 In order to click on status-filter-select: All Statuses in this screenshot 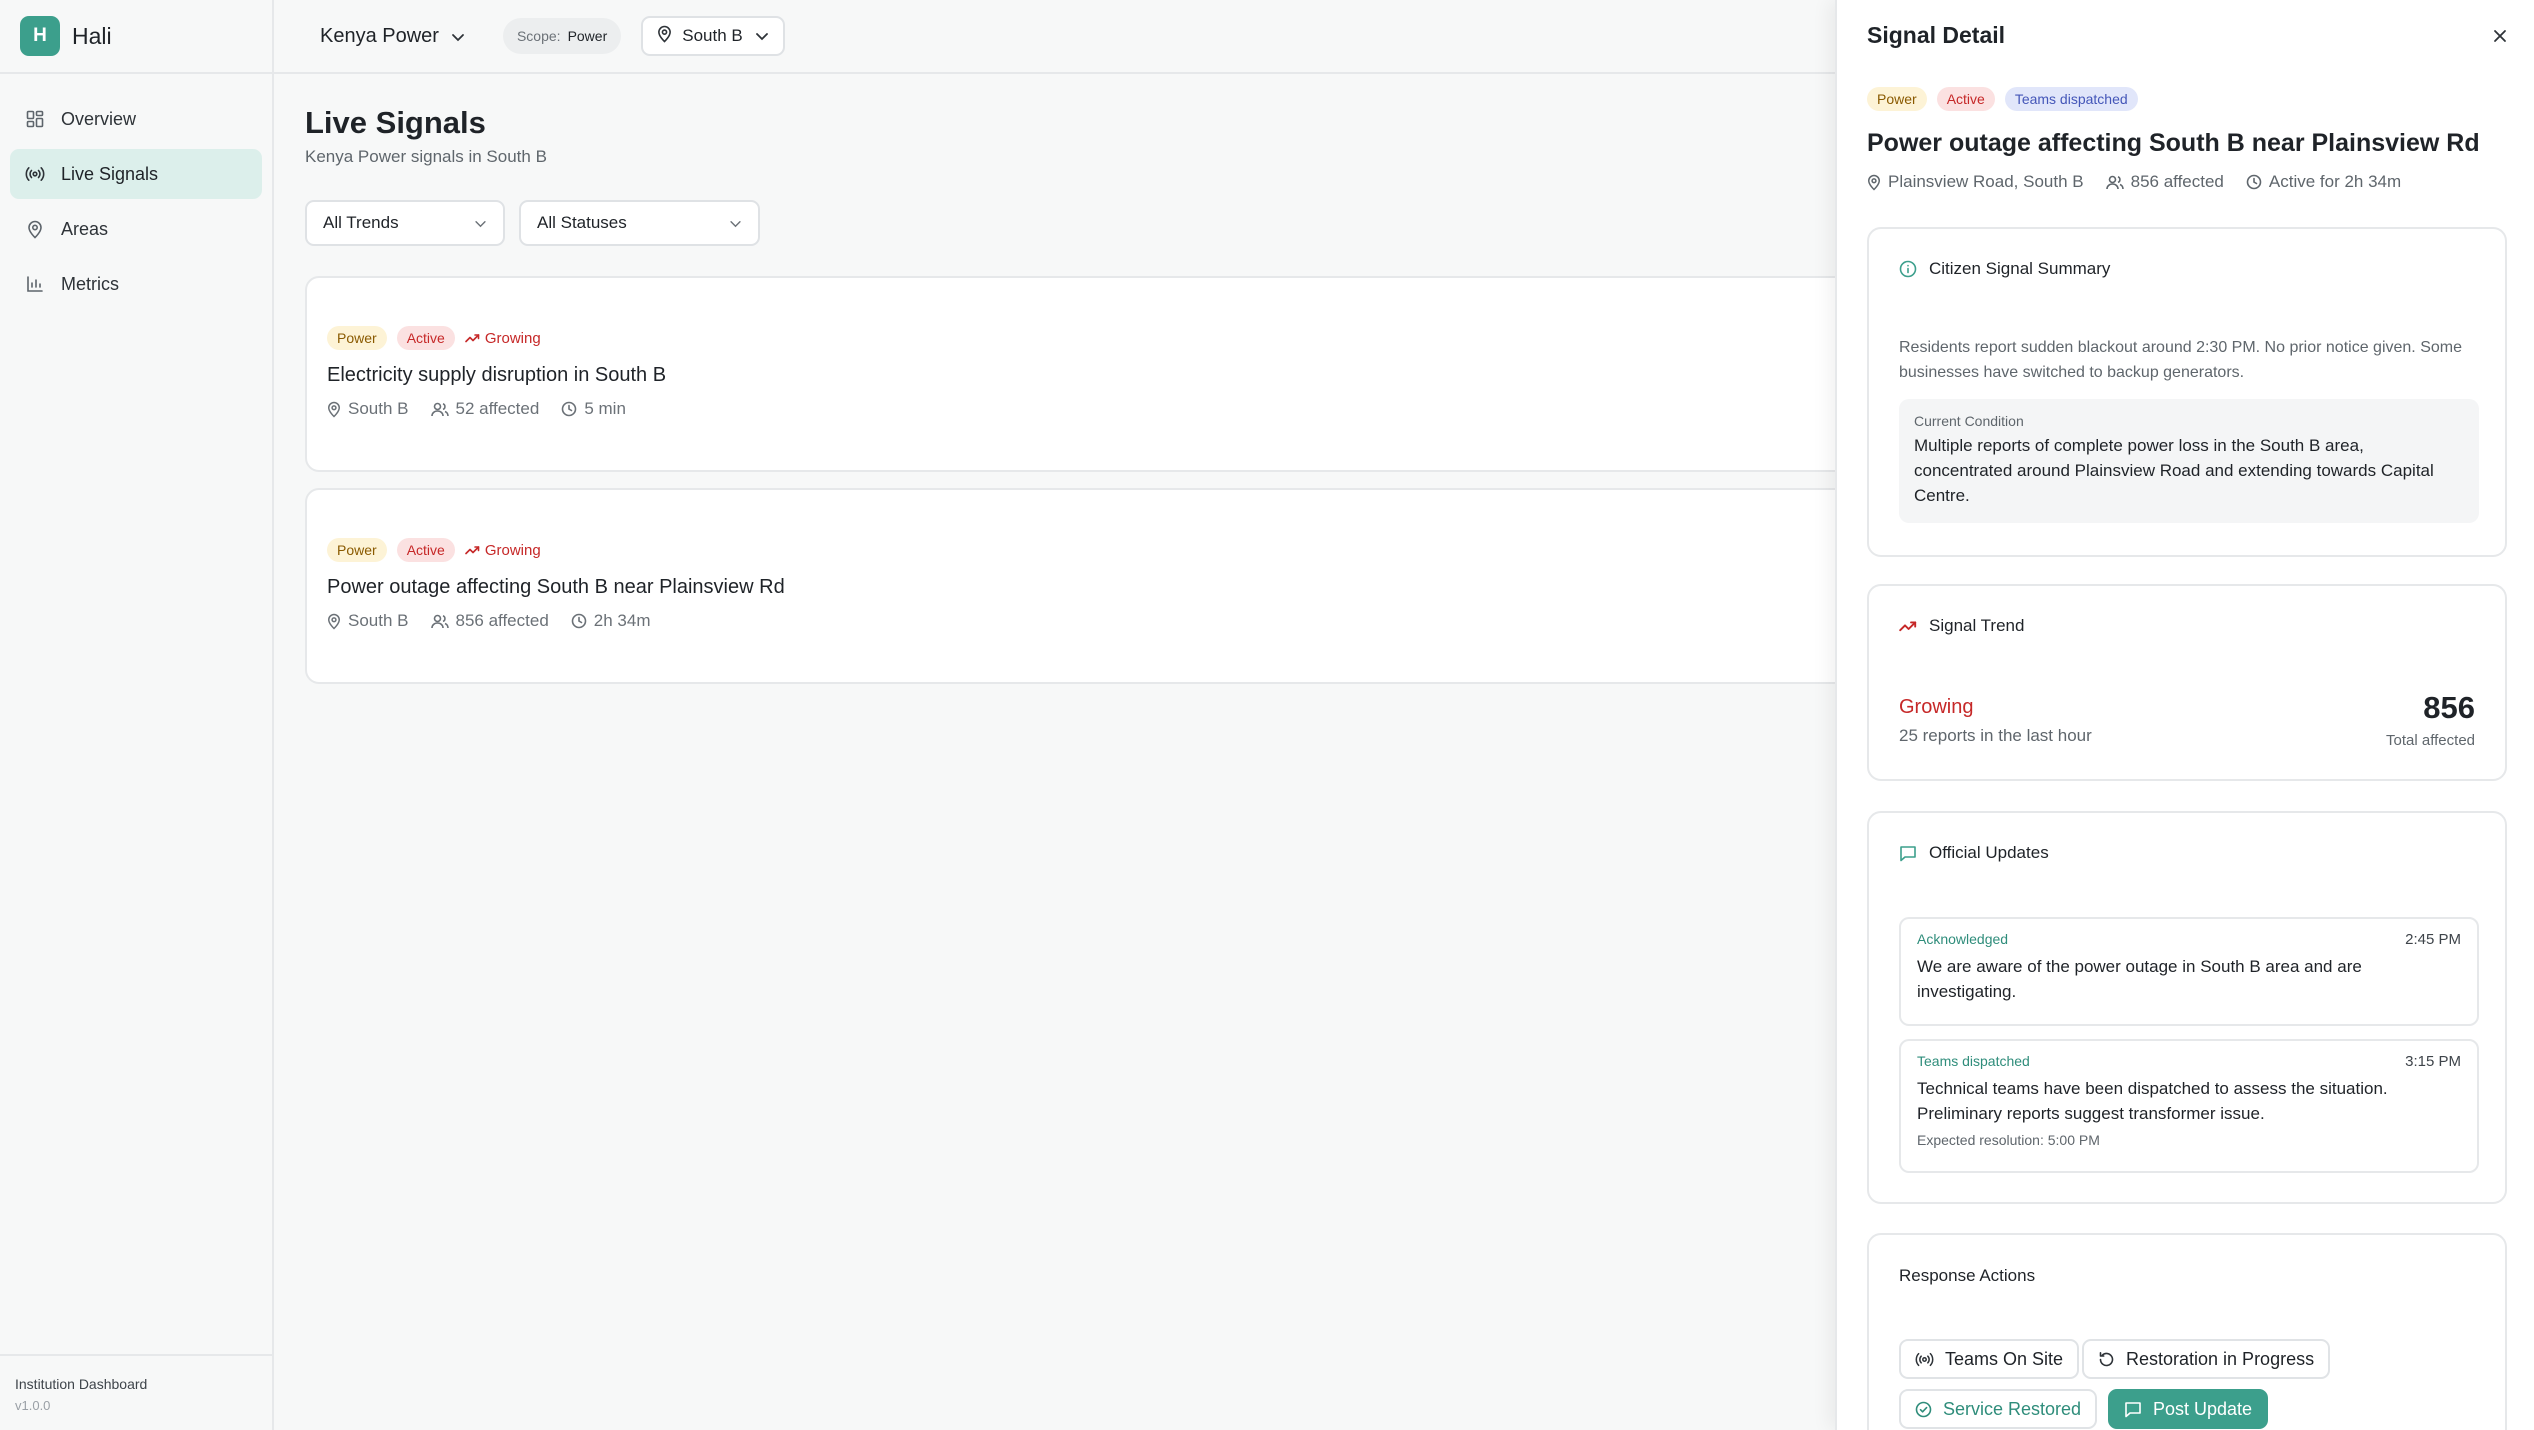, I will do `click(639, 223)`.